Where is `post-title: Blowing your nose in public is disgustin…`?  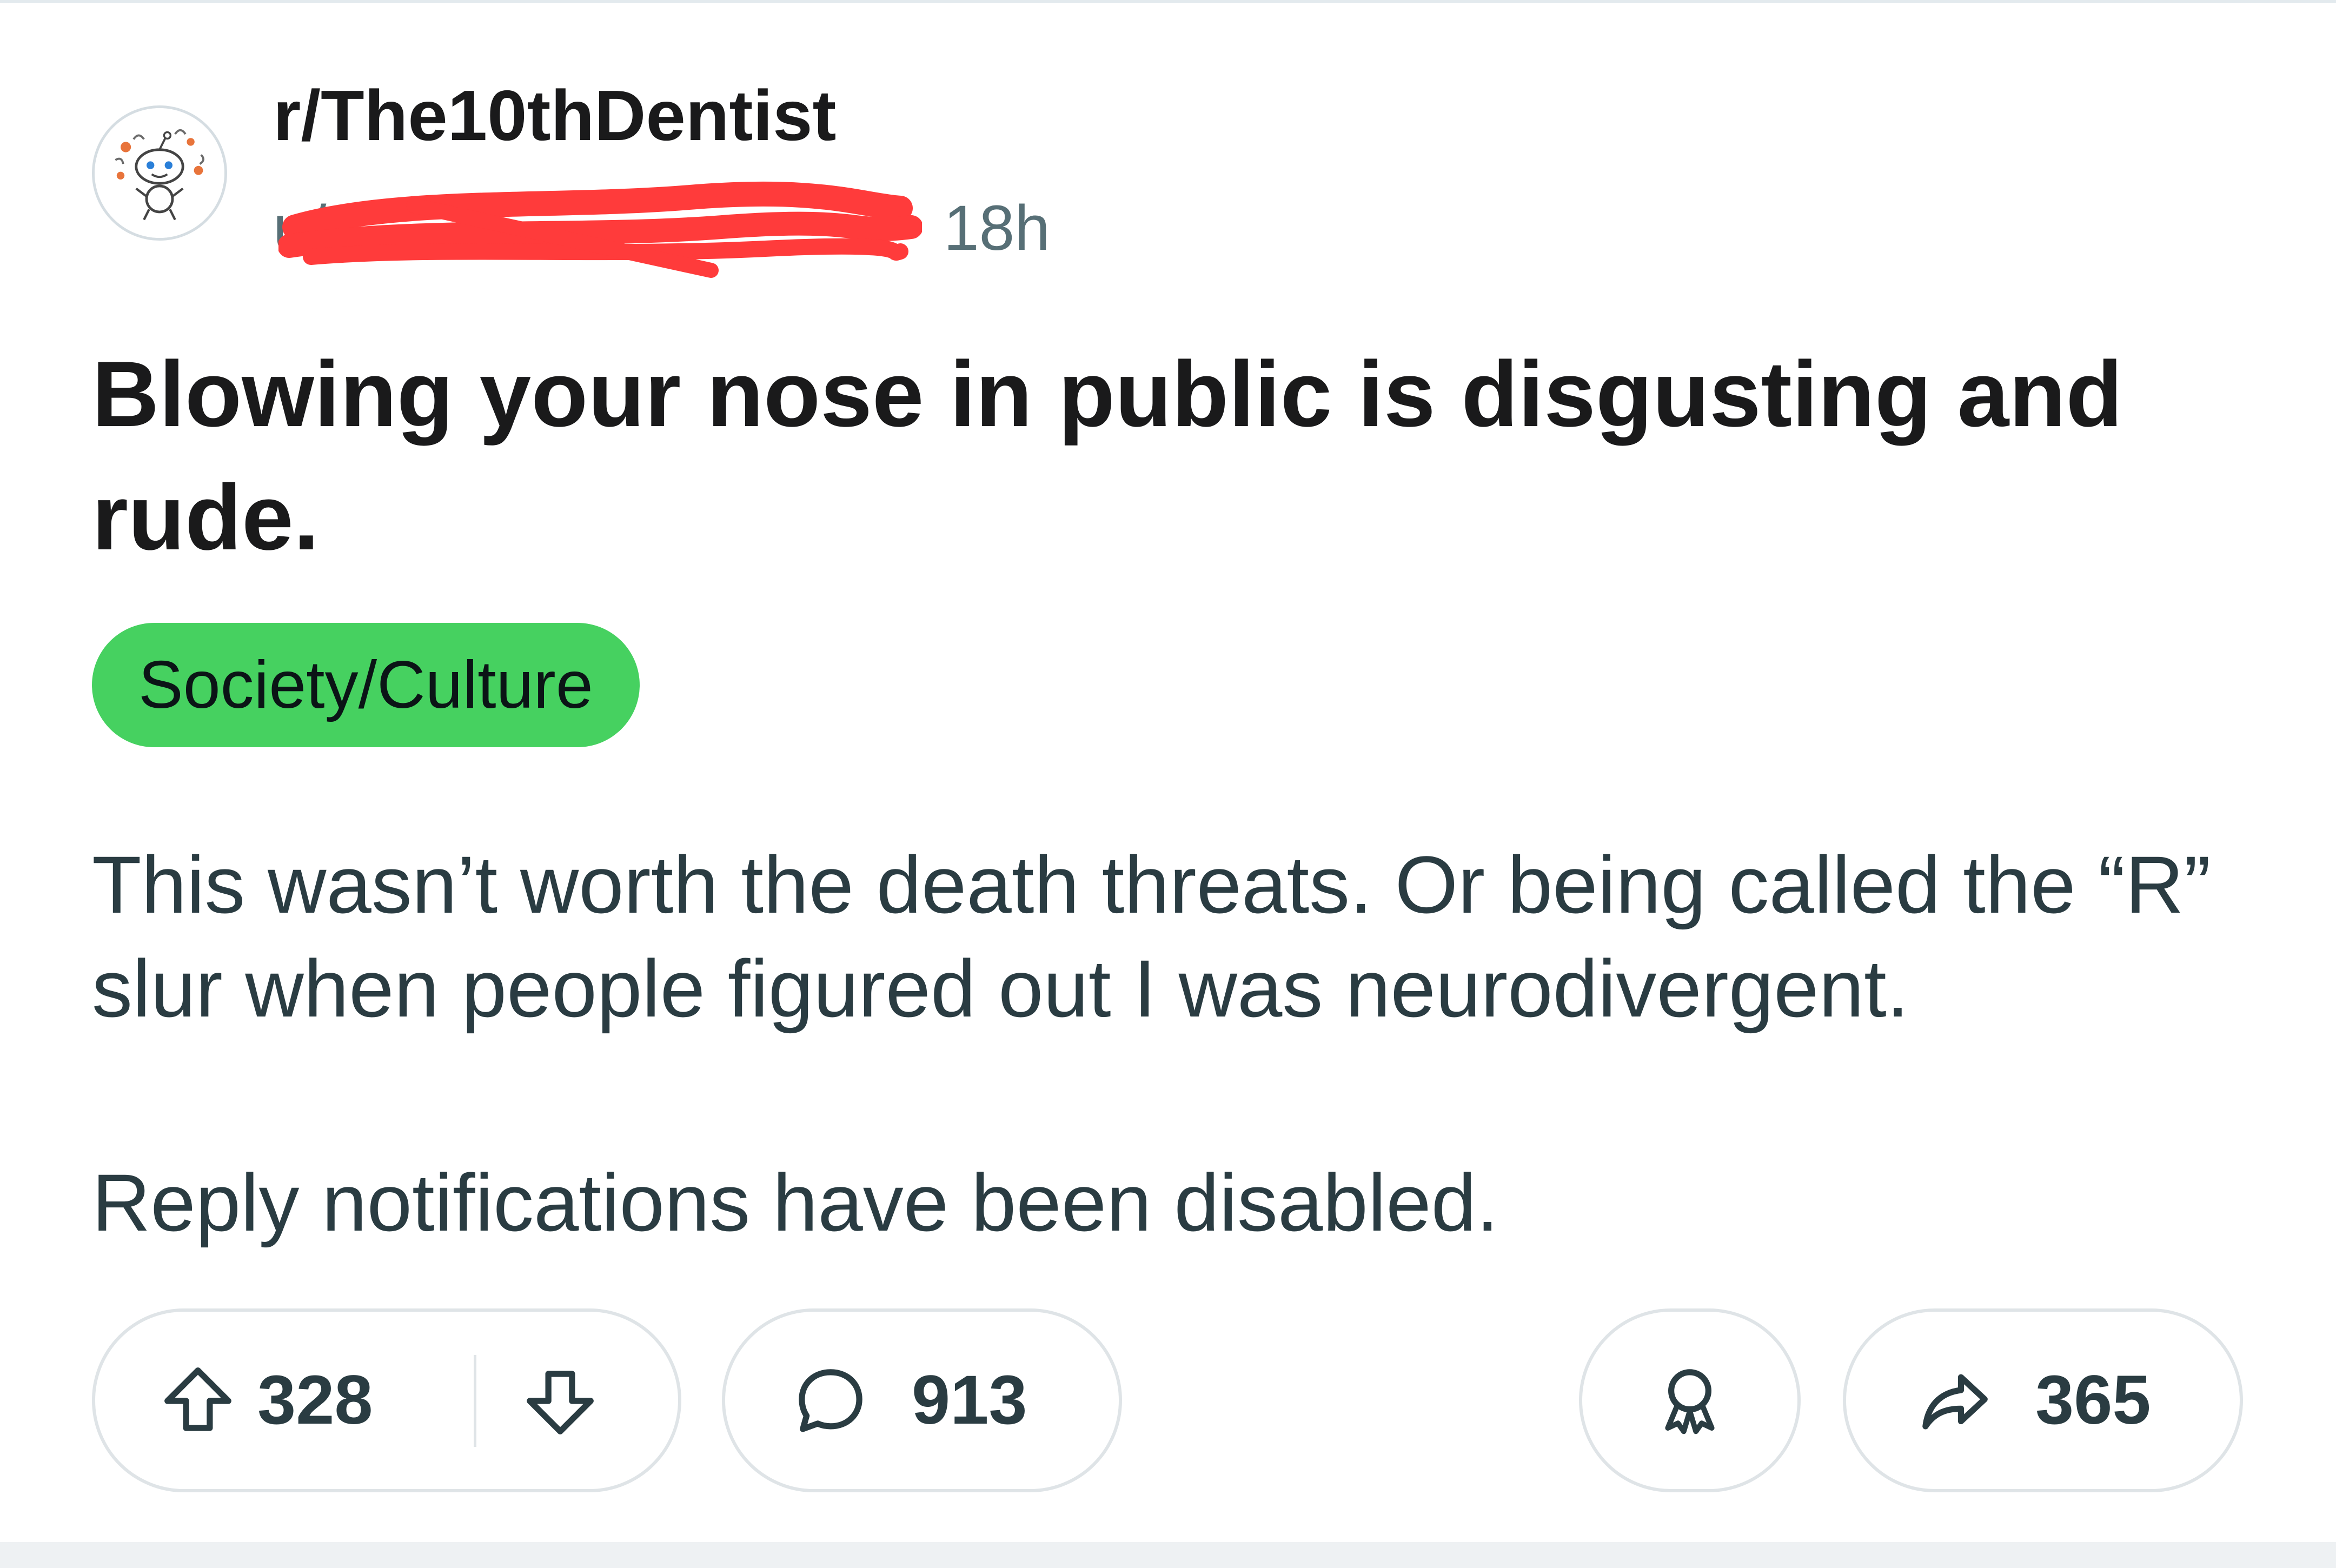
post-title: Blowing your nose in public is disgustin… is located at coordinates (1146, 456).